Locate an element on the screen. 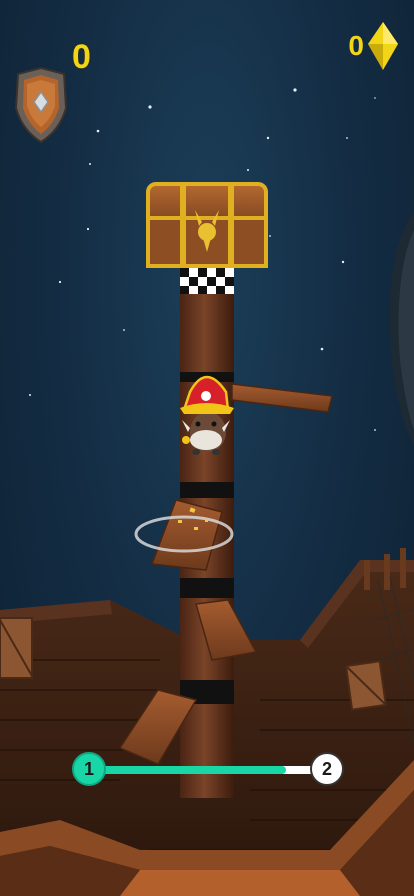  level-progress-bar: 1 2 is located at coordinates (208, 770).